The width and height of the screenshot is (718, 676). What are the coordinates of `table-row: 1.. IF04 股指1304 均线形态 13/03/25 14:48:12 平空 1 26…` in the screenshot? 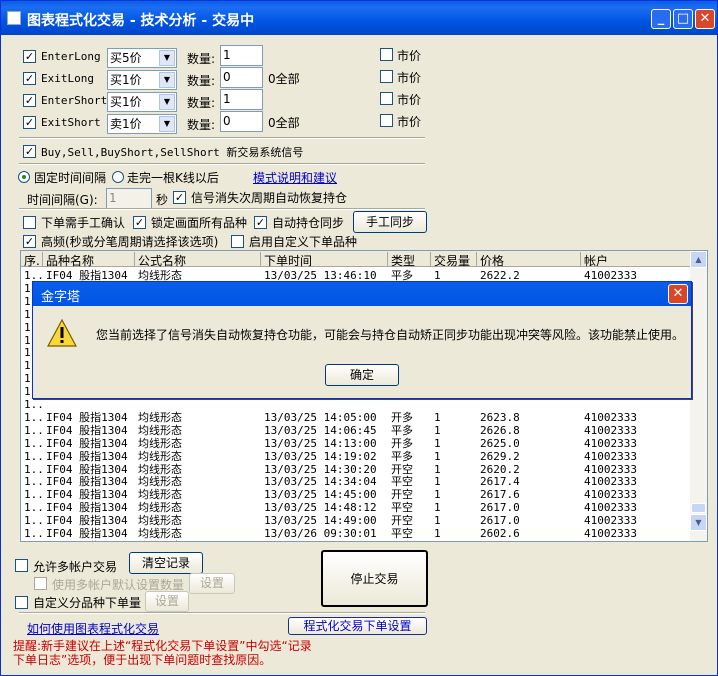 It's located at (356, 507).